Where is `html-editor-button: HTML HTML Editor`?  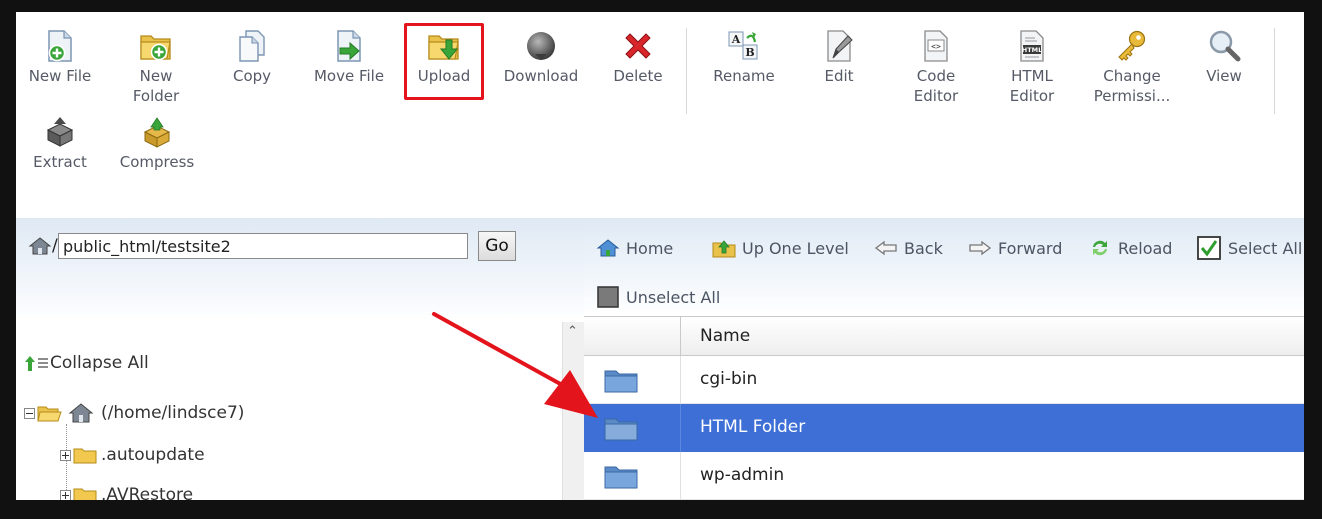 html-editor-button: HTML HTML Editor is located at coordinates (1032, 67).